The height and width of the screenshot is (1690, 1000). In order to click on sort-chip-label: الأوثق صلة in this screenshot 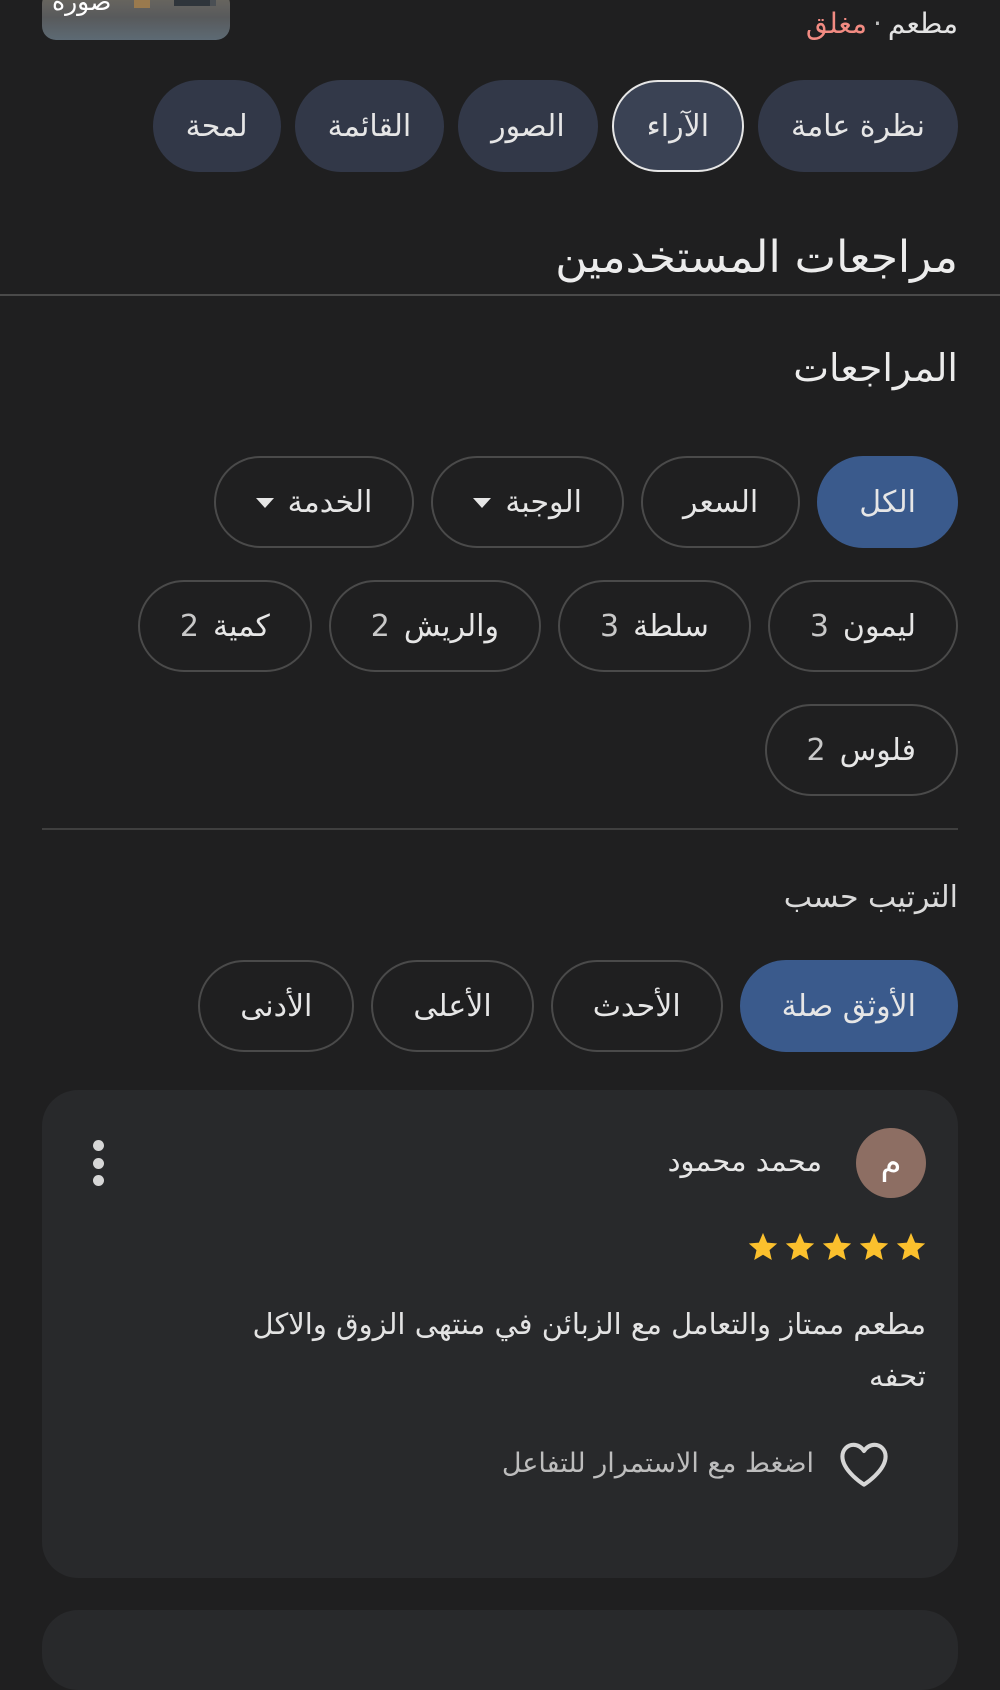, I will do `click(848, 1006)`.